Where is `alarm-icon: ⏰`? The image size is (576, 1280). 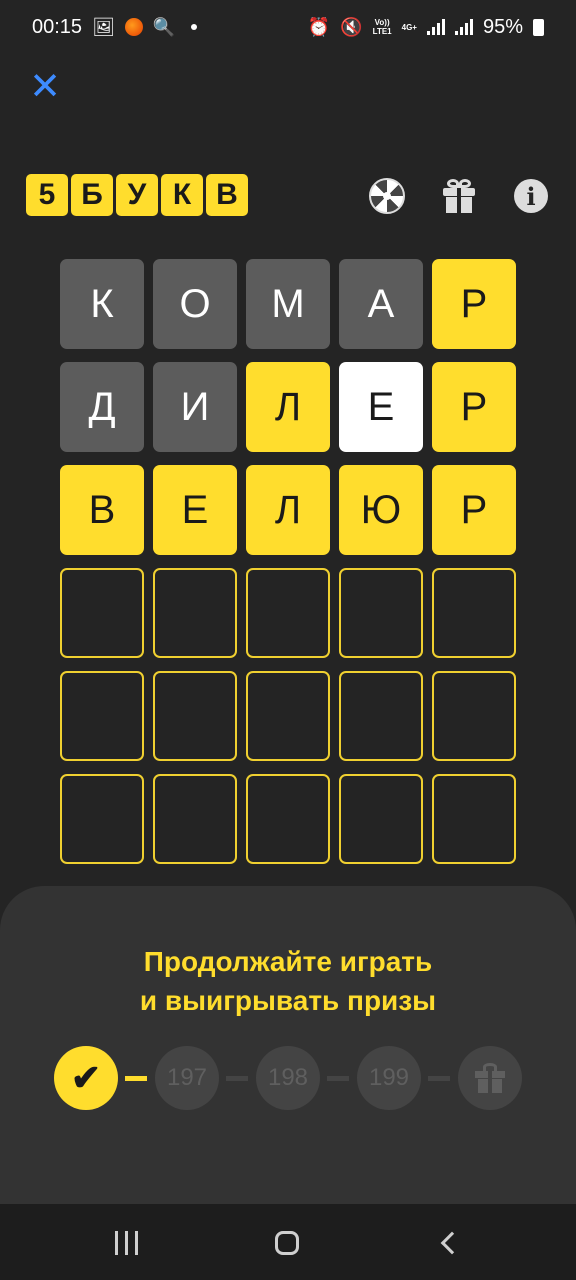 alarm-icon: ⏰ is located at coordinates (319, 27).